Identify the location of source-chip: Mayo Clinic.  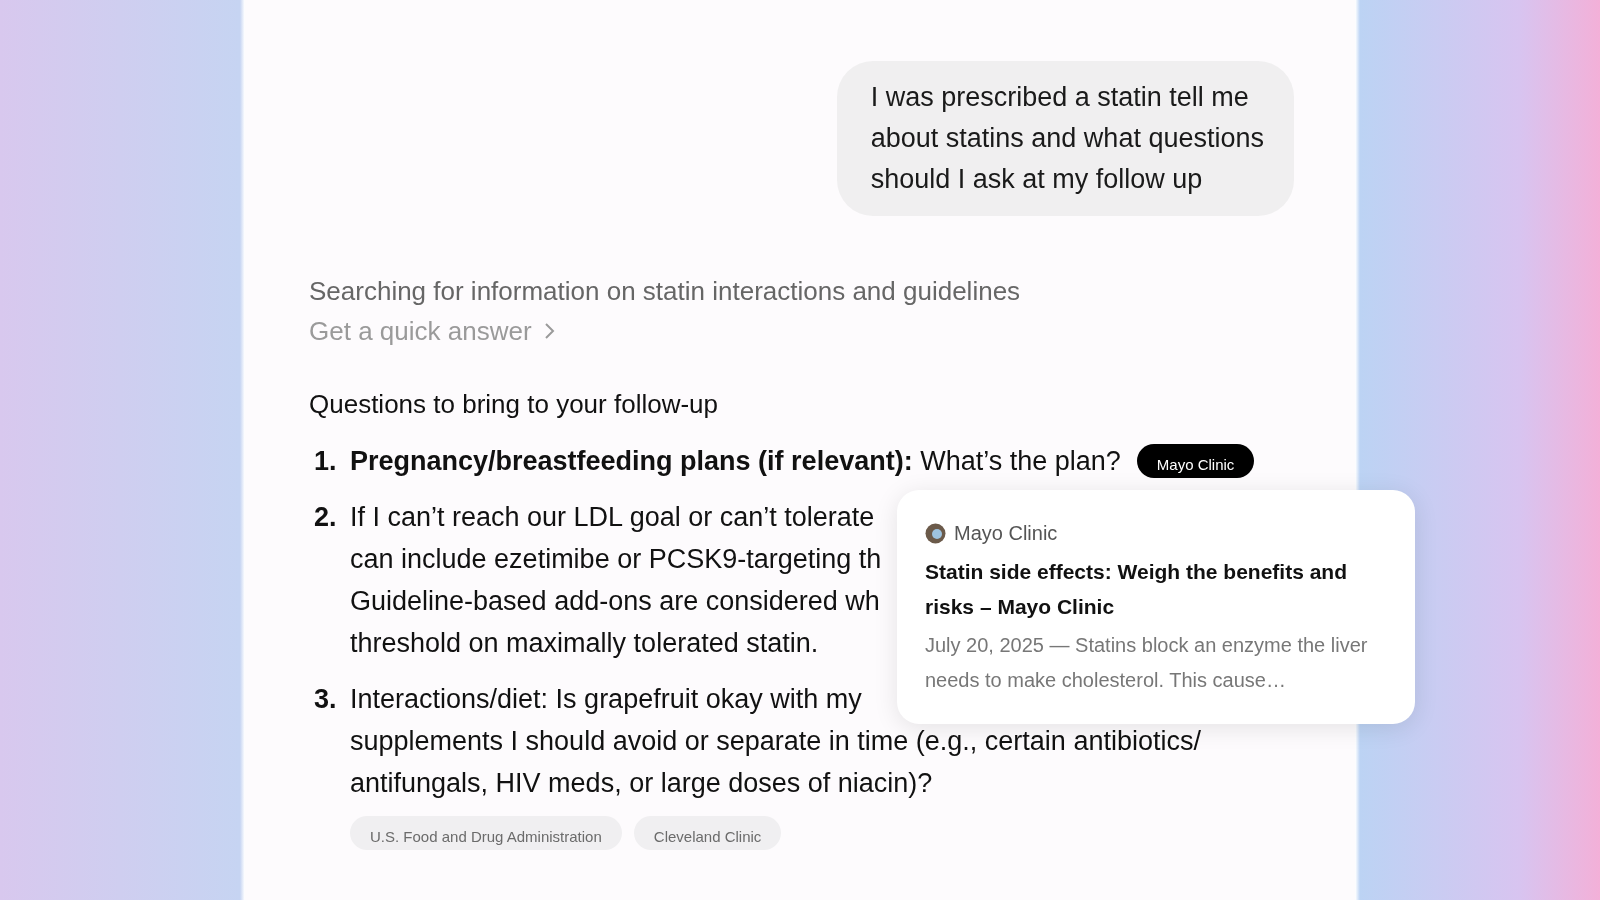
(1195, 461).